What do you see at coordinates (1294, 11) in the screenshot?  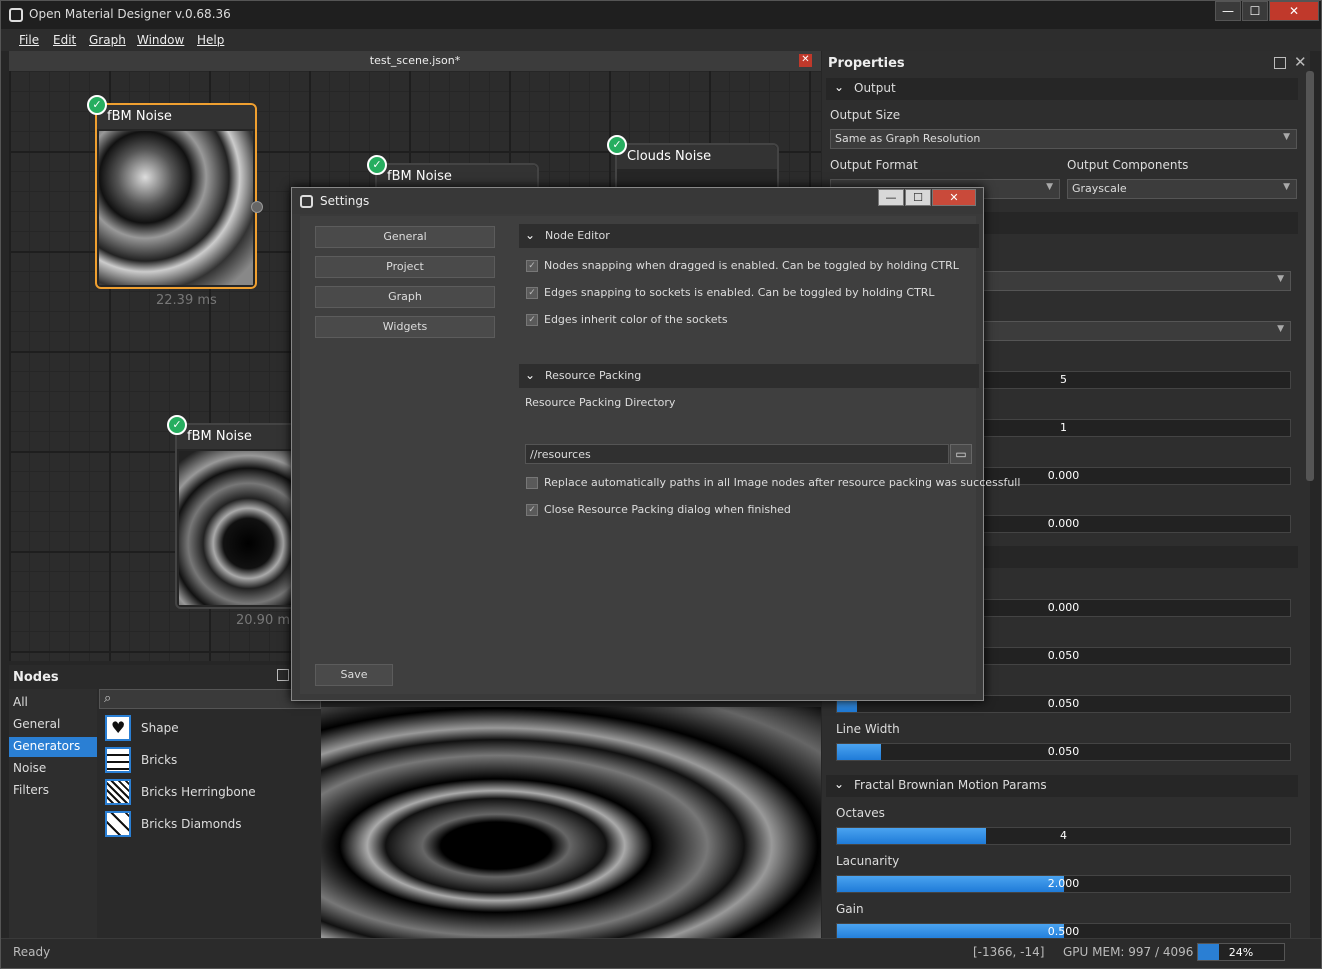 I see `close-button: ✕` at bounding box center [1294, 11].